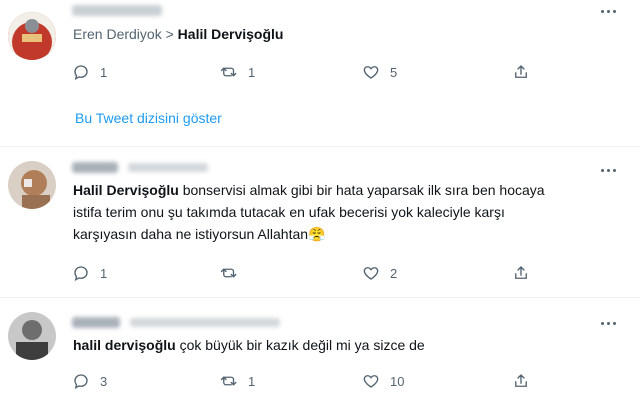  Describe the element at coordinates (383, 381) in the screenshot. I see `like-button: 10` at that location.